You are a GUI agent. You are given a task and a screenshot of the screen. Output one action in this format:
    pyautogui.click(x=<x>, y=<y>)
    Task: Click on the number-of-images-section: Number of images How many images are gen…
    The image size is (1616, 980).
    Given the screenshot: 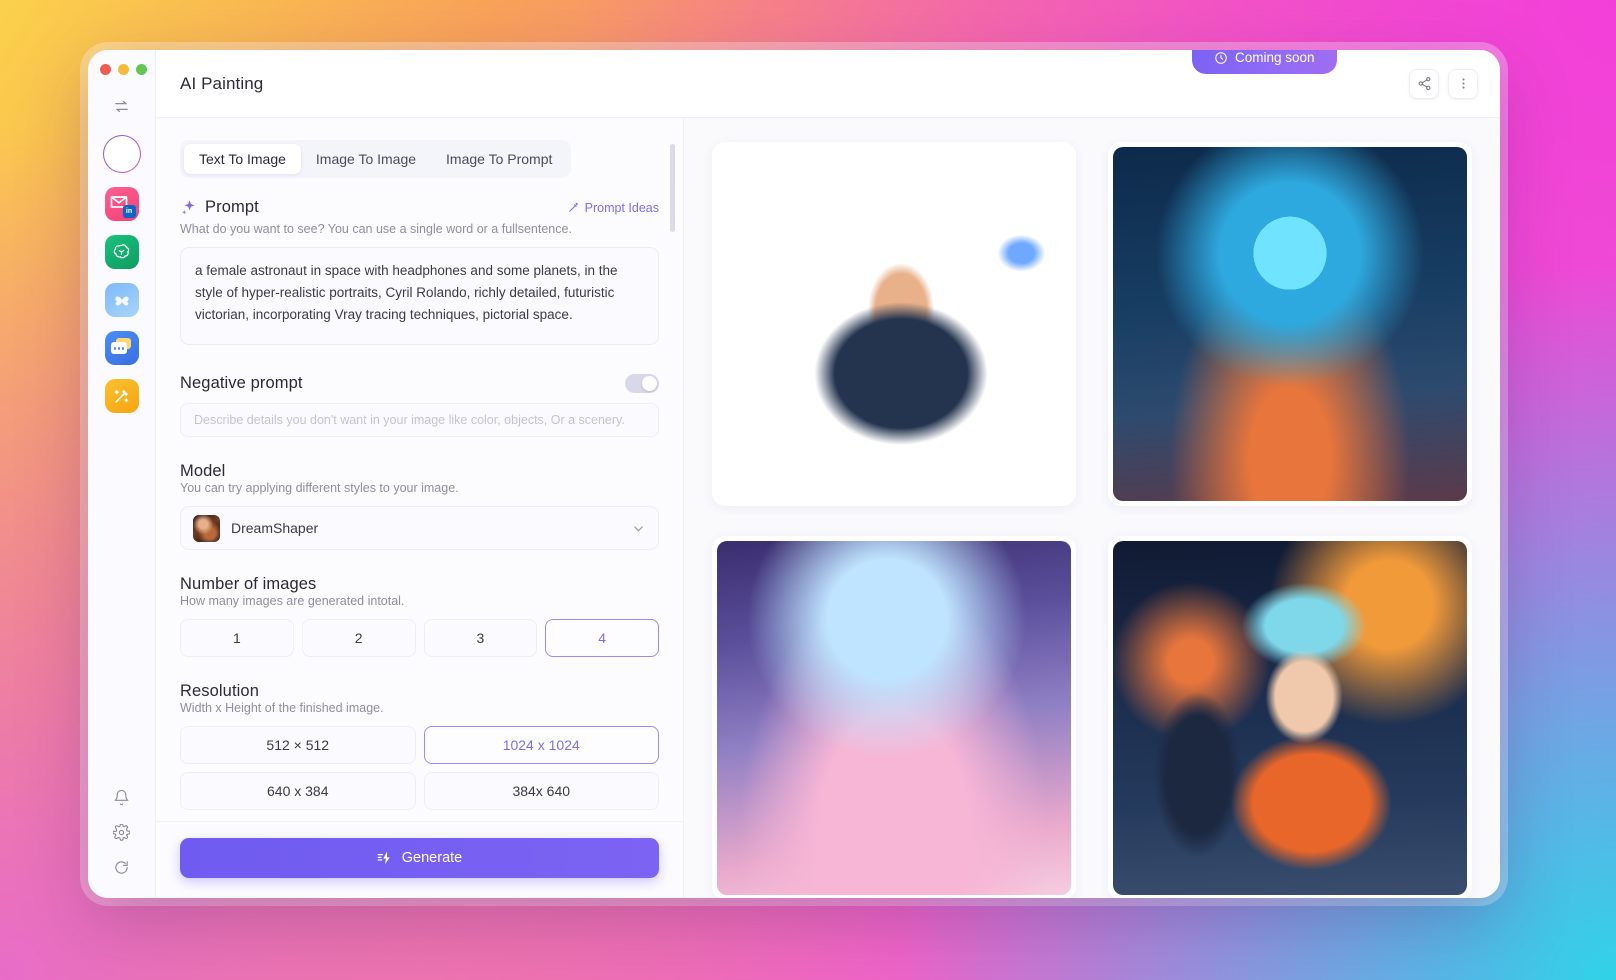 What is the action you would take?
    pyautogui.click(x=419, y=616)
    